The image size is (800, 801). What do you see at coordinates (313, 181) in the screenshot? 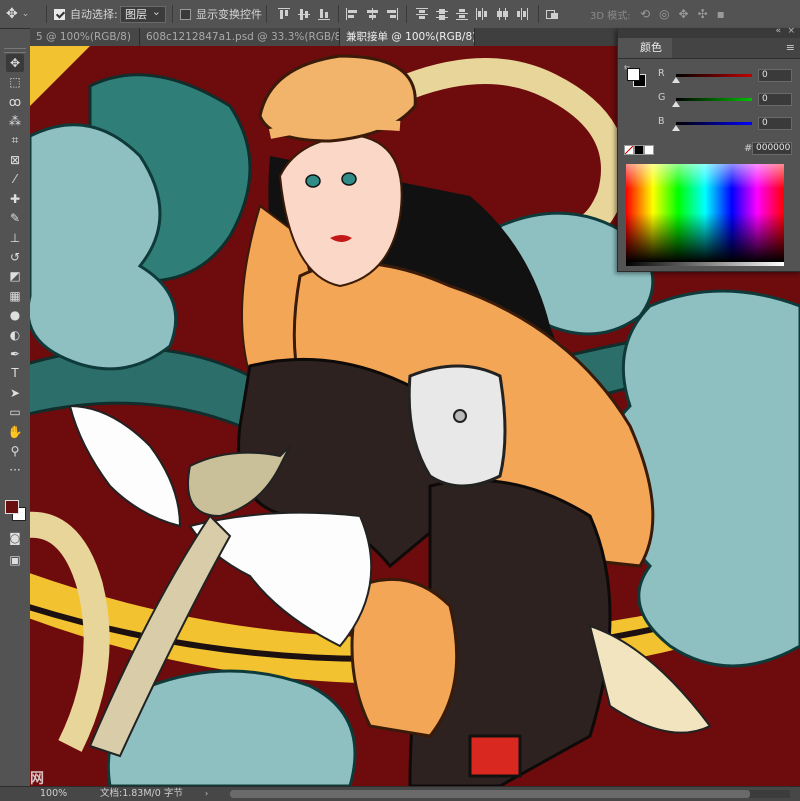
I see `girl-eye-left` at bounding box center [313, 181].